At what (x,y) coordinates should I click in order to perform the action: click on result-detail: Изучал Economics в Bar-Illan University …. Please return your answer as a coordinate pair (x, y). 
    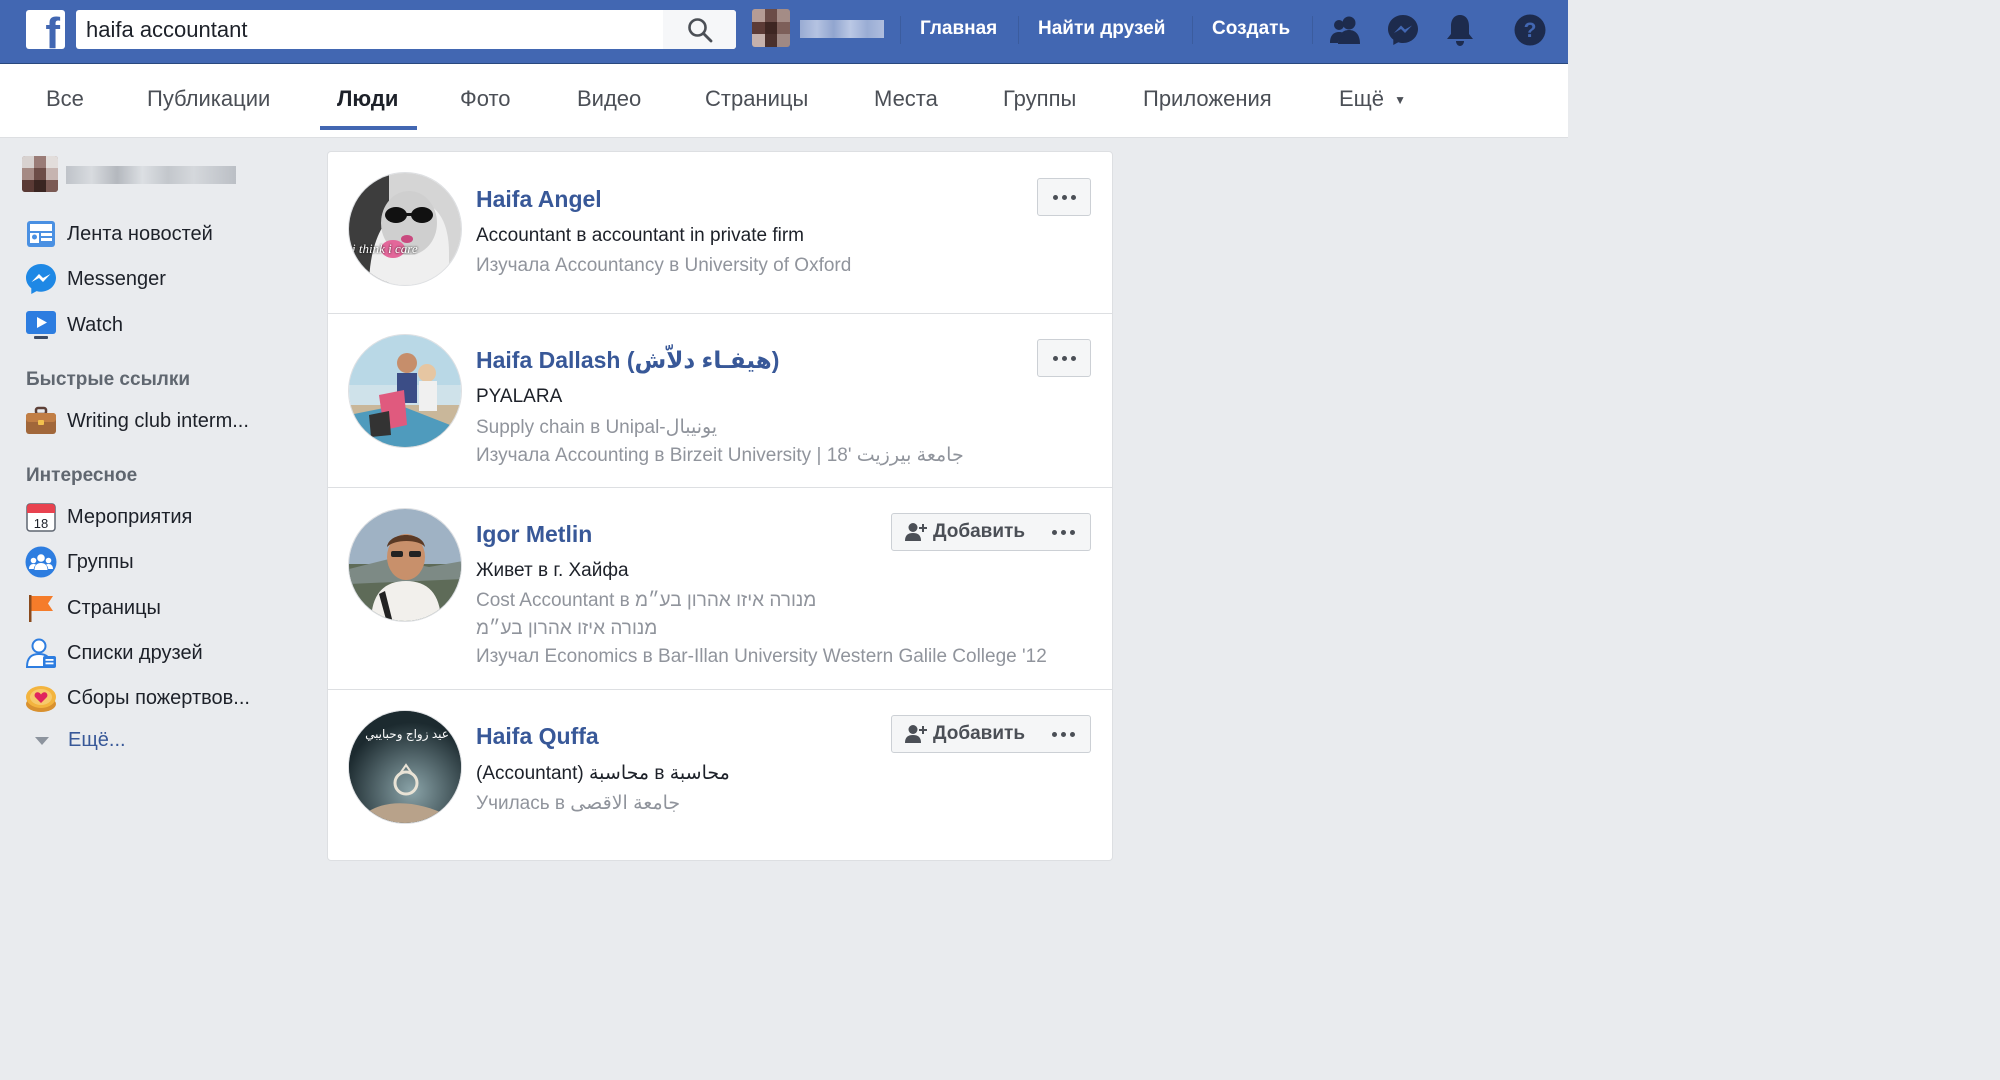
    Looking at the image, I should click on (761, 656).